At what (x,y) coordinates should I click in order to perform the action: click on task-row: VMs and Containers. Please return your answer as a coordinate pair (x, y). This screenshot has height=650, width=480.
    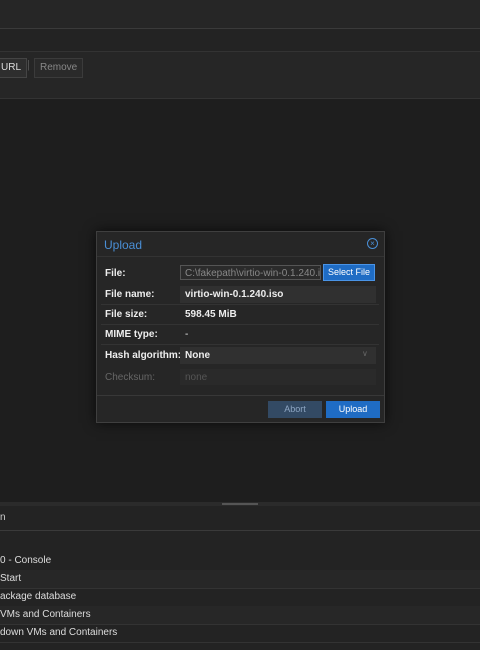
    Looking at the image, I should click on (240, 615).